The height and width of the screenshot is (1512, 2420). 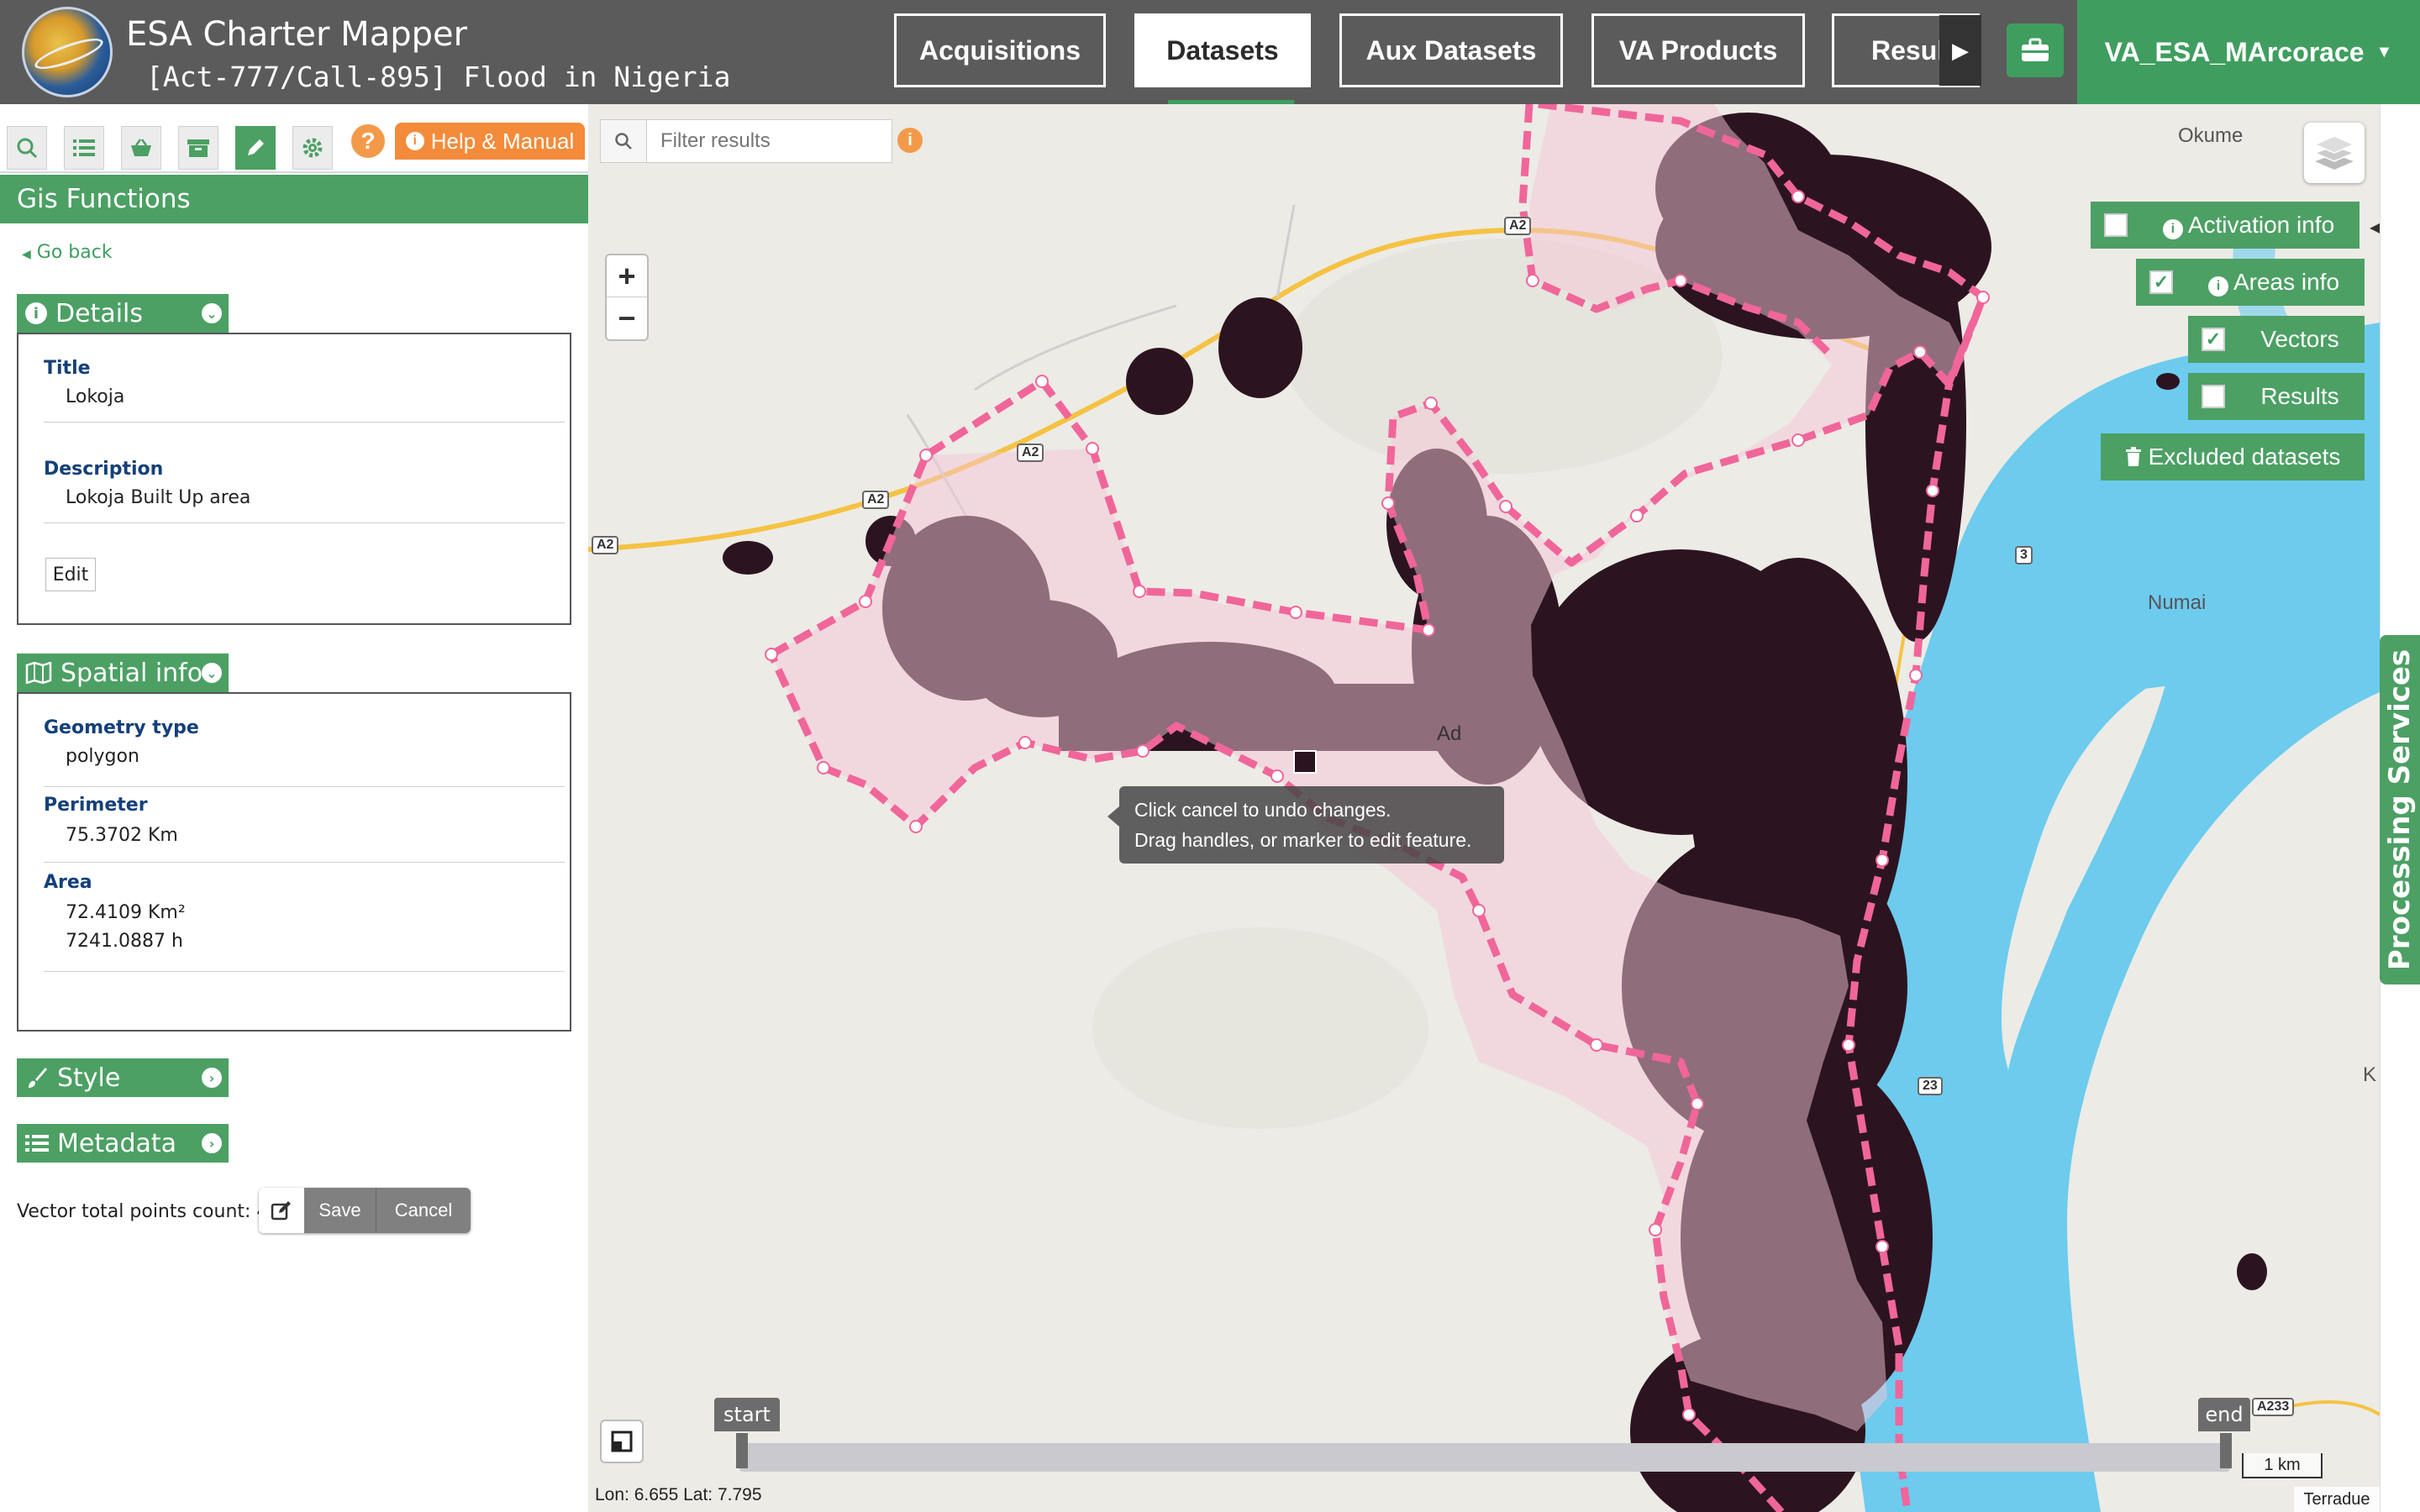 I want to click on style-section-header: Style ›, so click(x=123, y=1077).